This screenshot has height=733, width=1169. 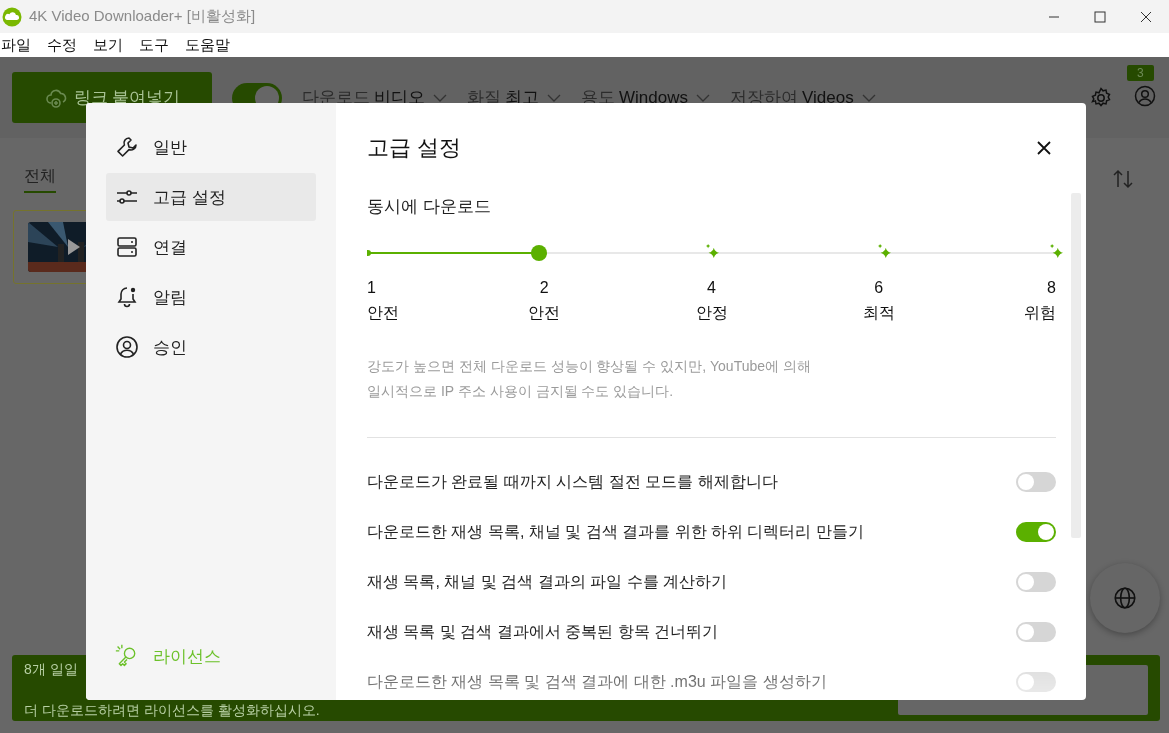 What do you see at coordinates (879, 288) in the screenshot?
I see `step-value: 6` at bounding box center [879, 288].